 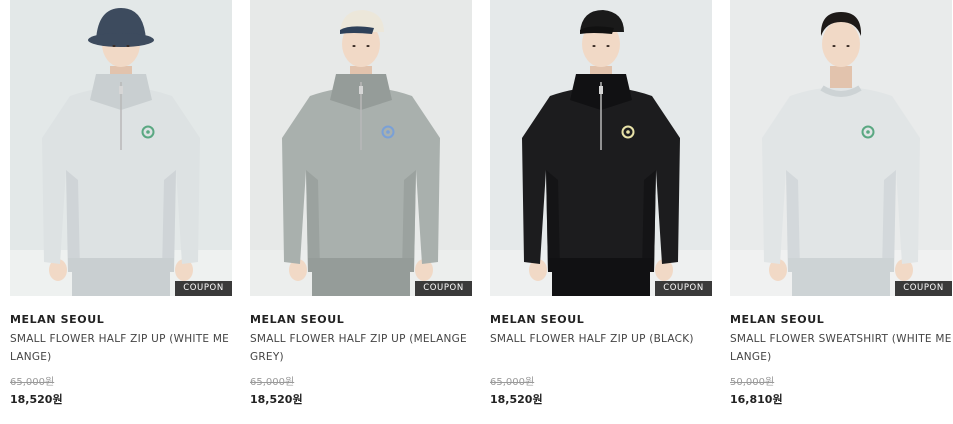 I want to click on product-name: SMALL FLOWER HALF ZIP UP (BLACK), so click(x=601, y=339).